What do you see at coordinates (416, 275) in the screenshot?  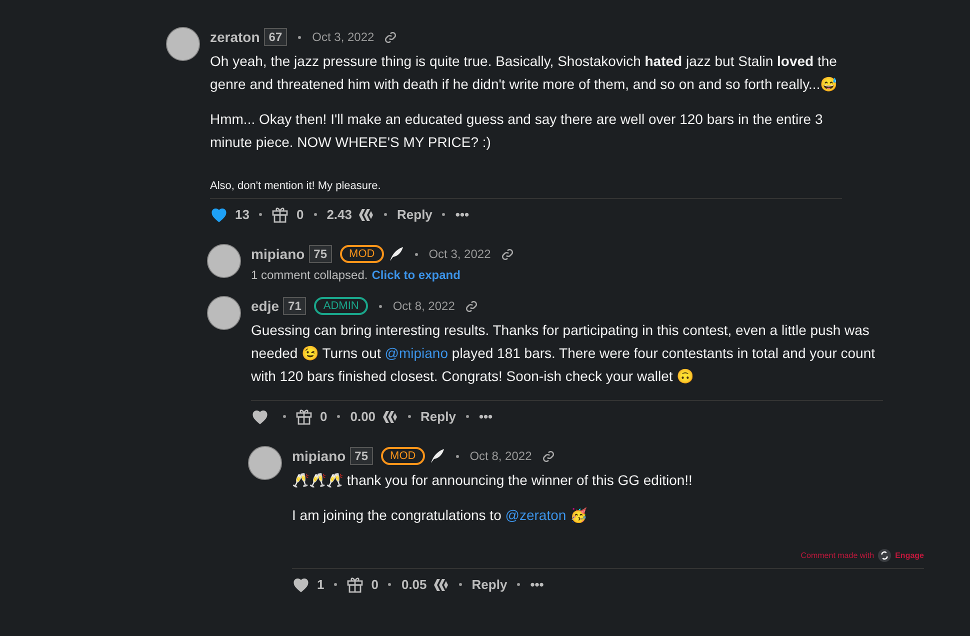 I see `expand-link: Click to expand` at bounding box center [416, 275].